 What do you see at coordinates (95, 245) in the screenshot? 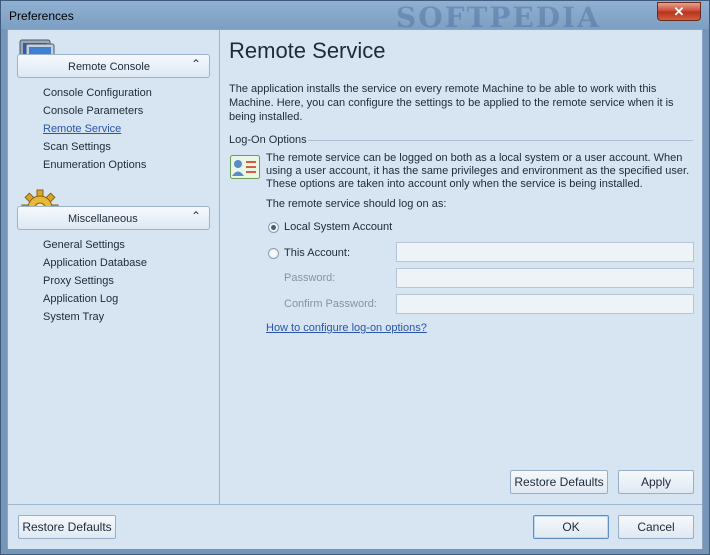
I see `sidebar-item-general-settings: General Settings` at bounding box center [95, 245].